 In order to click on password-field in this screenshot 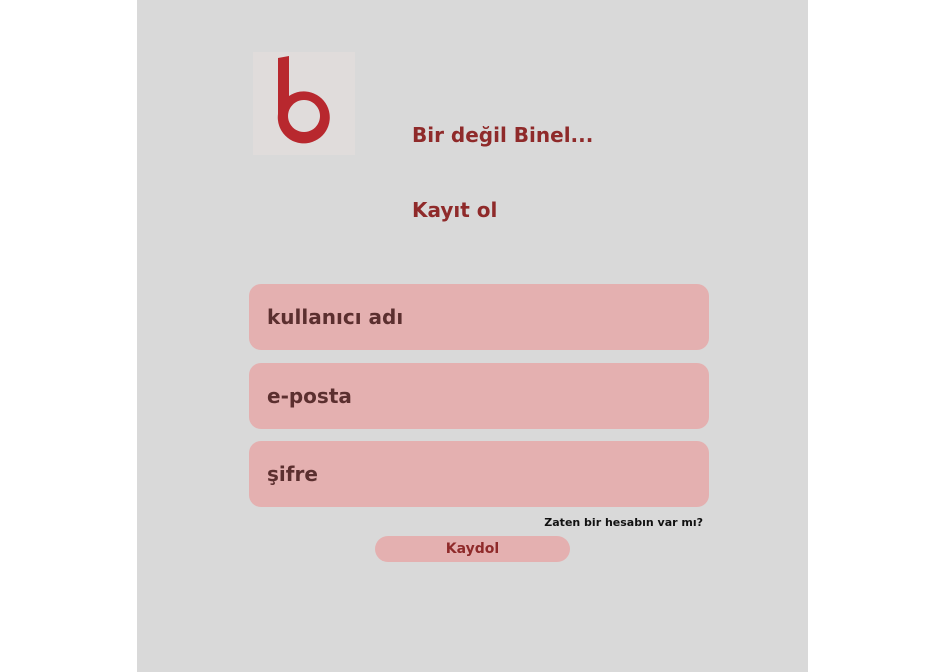, I will do `click(479, 474)`.